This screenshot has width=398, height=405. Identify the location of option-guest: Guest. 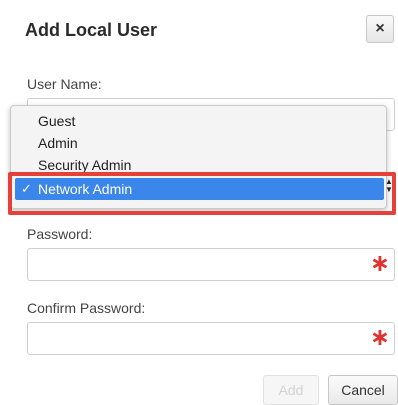
(198, 121).